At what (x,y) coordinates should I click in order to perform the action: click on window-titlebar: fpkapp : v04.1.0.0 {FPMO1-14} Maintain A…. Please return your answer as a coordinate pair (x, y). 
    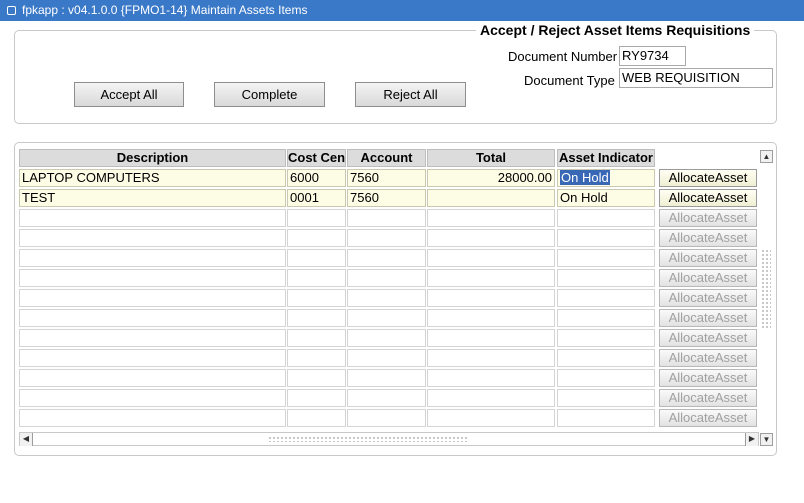
    Looking at the image, I should click on (402, 10).